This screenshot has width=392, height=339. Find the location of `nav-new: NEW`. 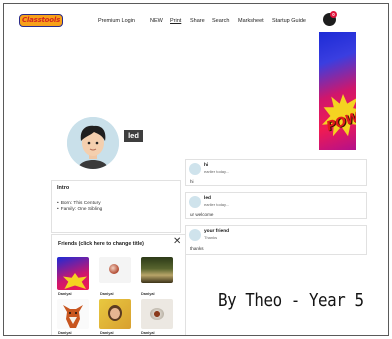

nav-new: NEW is located at coordinates (156, 21).